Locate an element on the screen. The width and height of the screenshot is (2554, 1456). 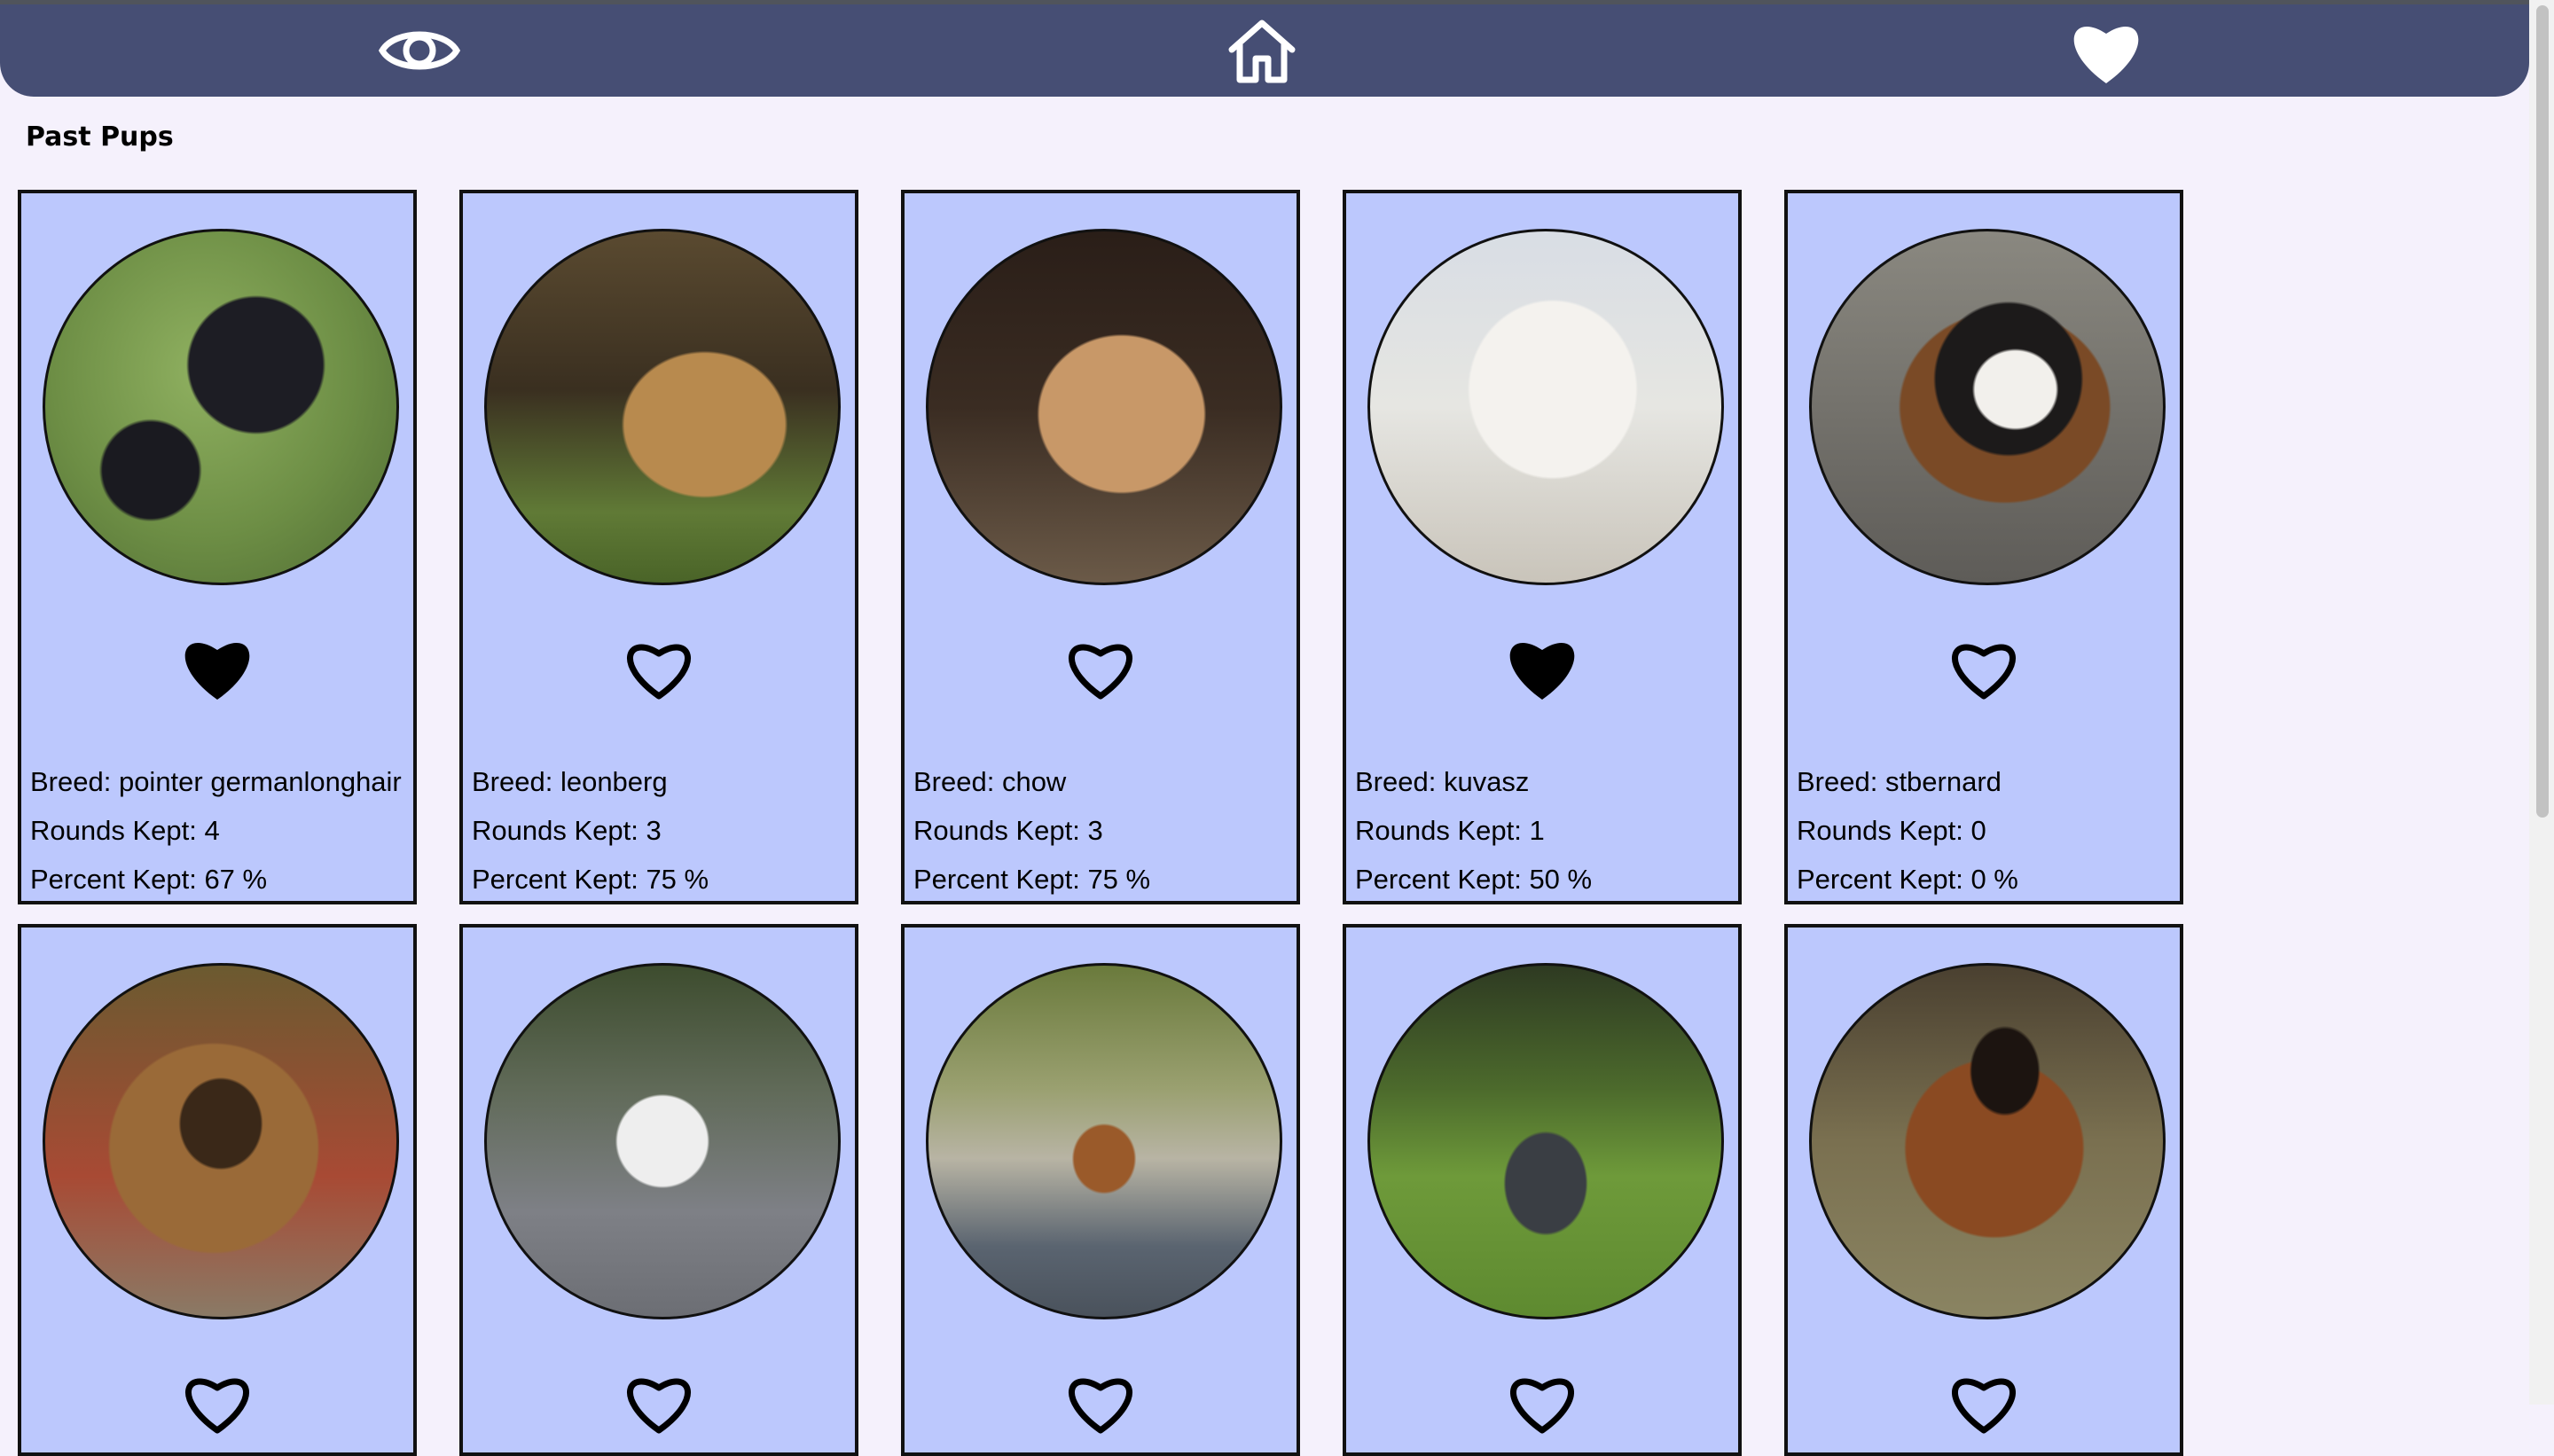
home-nav-button is located at coordinates (1262, 50).